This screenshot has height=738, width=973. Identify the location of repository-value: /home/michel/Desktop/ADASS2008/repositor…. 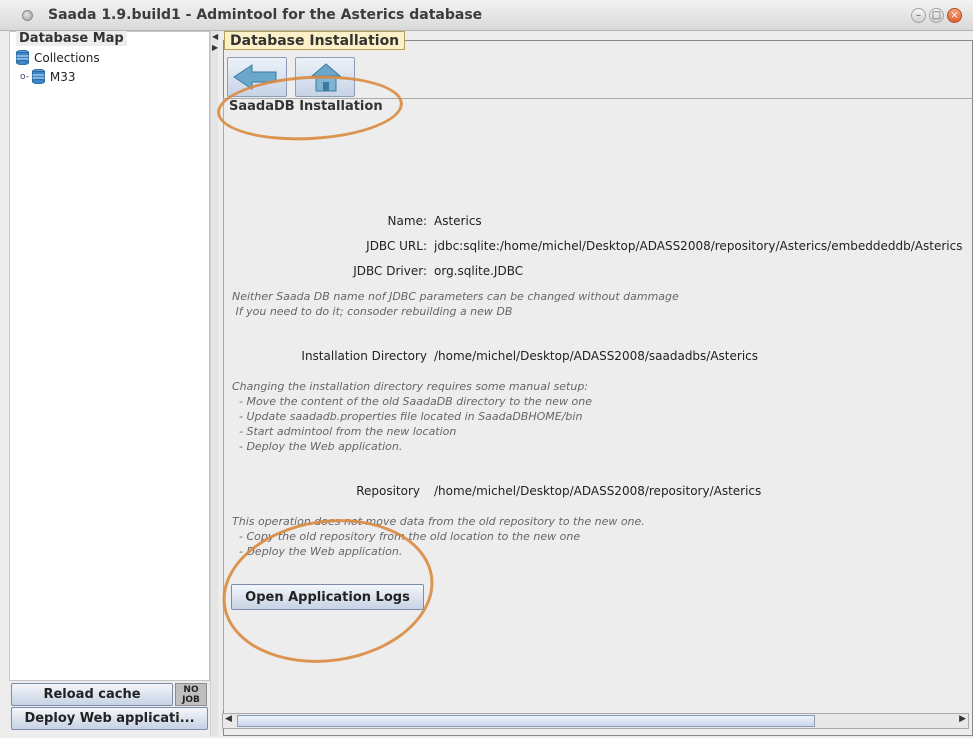
(598, 491).